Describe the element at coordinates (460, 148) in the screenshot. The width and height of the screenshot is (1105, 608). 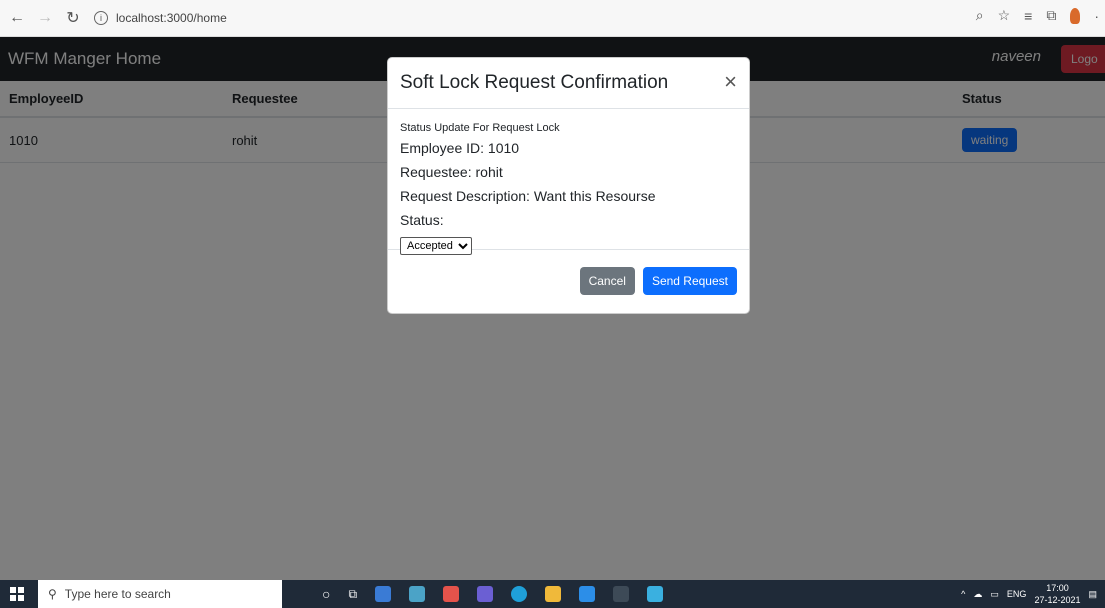
I see `employee-id-text: Employee ID: 1010` at that location.